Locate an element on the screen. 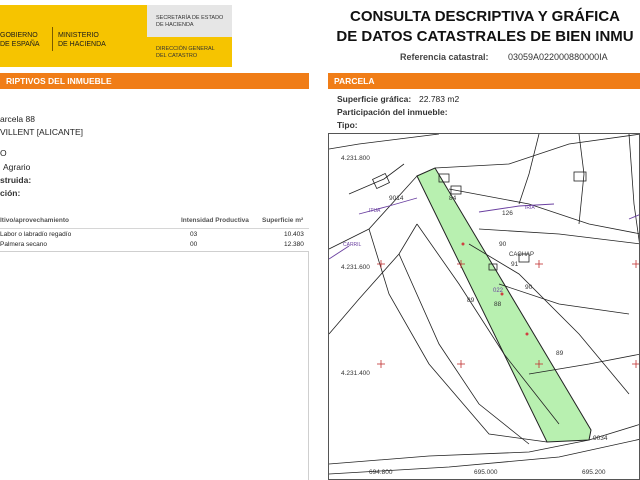 This screenshot has height=480, width=640. clase-text: O is located at coordinates (3, 153).